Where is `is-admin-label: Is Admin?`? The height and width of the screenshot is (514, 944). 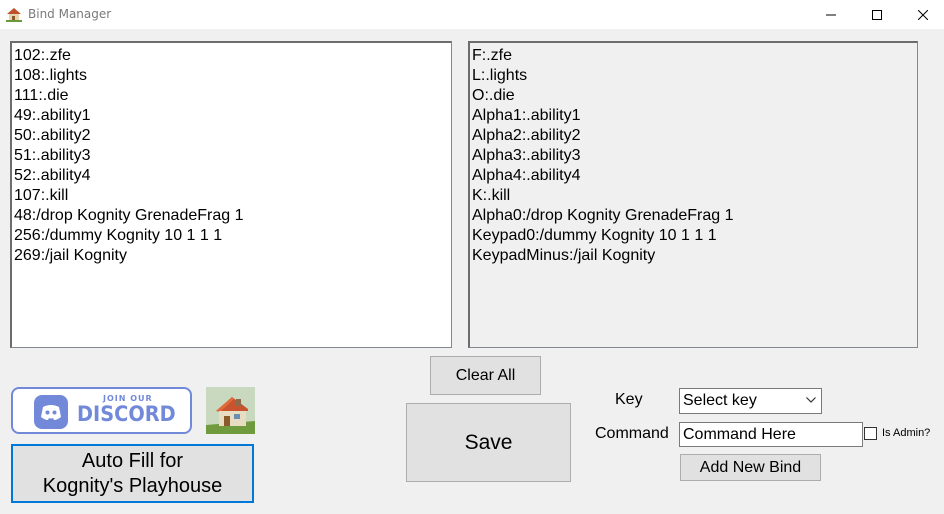
is-admin-label: Is Admin? is located at coordinates (906, 433).